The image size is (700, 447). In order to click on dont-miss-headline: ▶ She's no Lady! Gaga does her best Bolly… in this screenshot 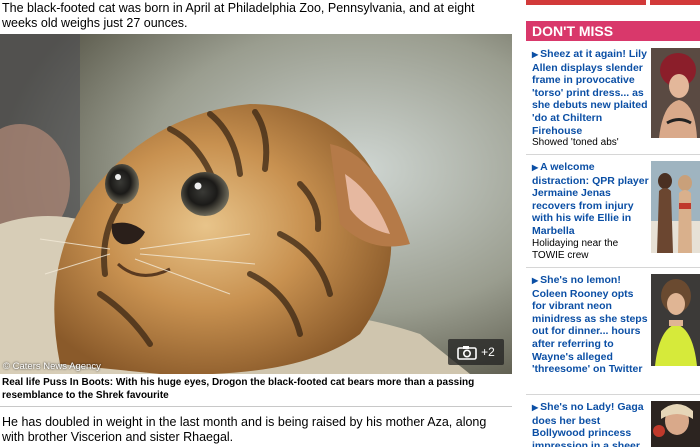, I will do `click(591, 424)`.